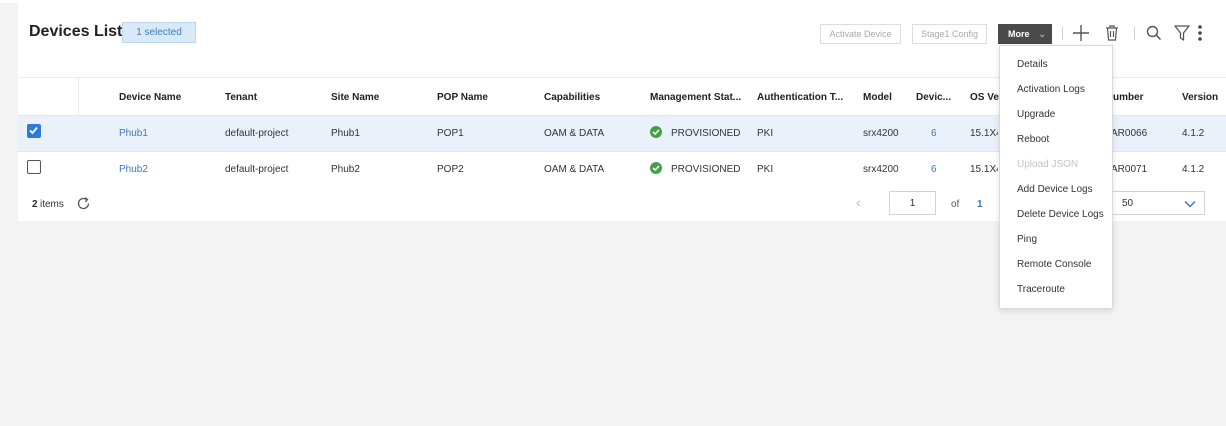  What do you see at coordinates (166, 134) in the screenshot?
I see `device-name-link: Phub1` at bounding box center [166, 134].